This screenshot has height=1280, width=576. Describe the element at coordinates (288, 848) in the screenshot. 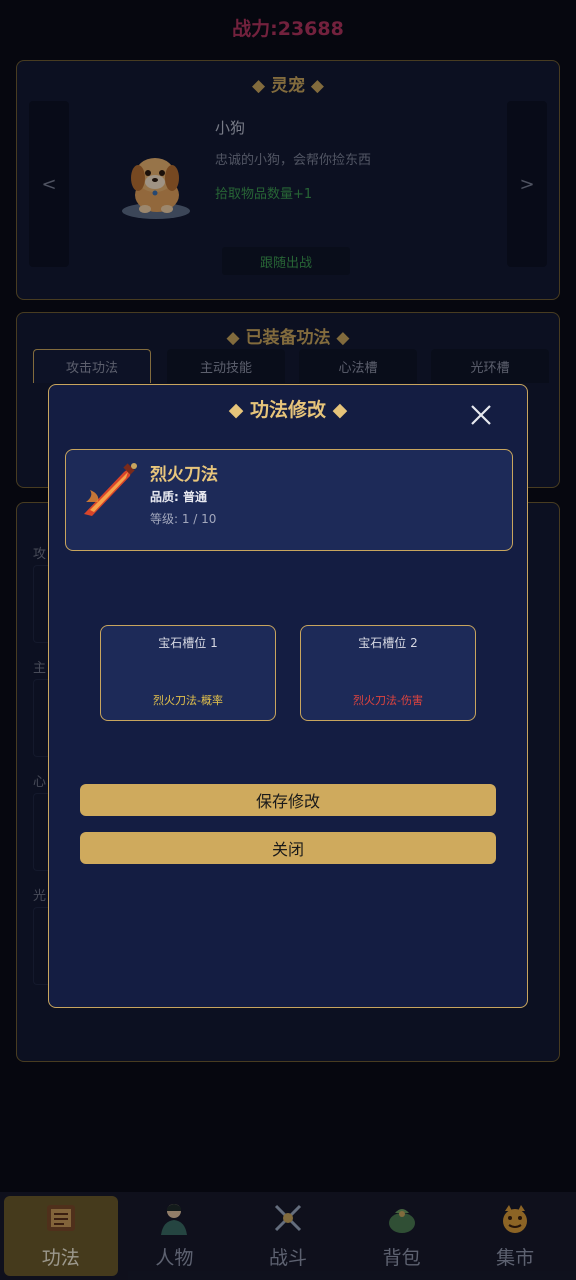

I see `close-button: 关闭` at that location.